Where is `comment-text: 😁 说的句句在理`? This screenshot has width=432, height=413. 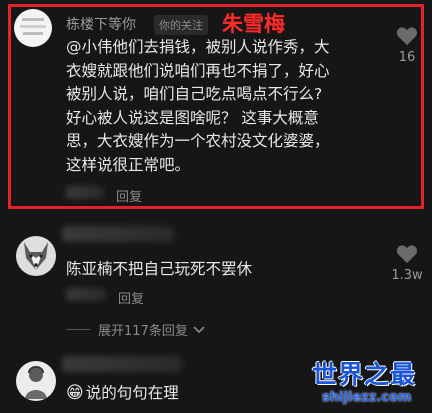
comment-text: 😁 说的句句在理 is located at coordinates (122, 394).